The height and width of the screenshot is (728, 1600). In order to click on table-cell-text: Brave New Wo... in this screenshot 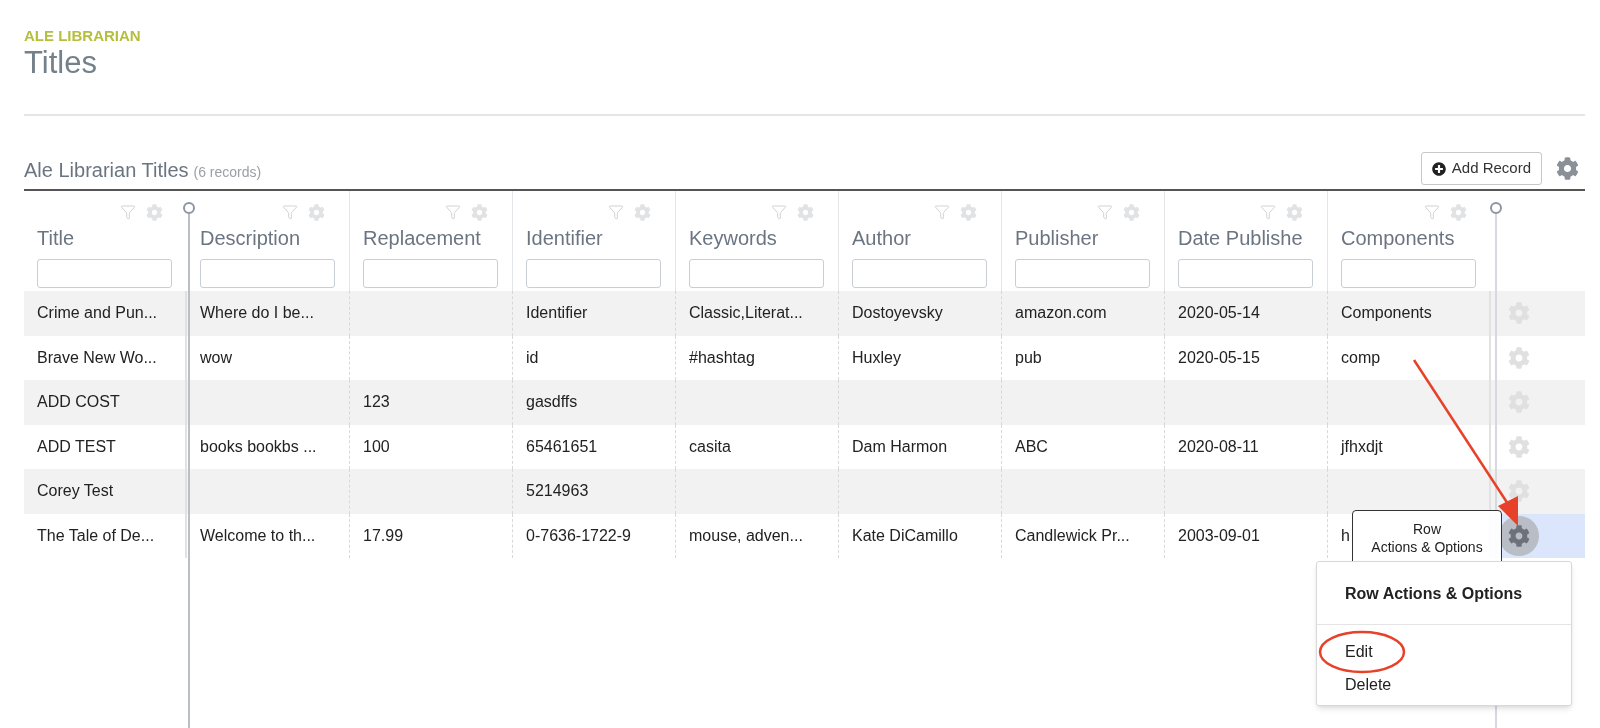, I will do `click(97, 357)`.